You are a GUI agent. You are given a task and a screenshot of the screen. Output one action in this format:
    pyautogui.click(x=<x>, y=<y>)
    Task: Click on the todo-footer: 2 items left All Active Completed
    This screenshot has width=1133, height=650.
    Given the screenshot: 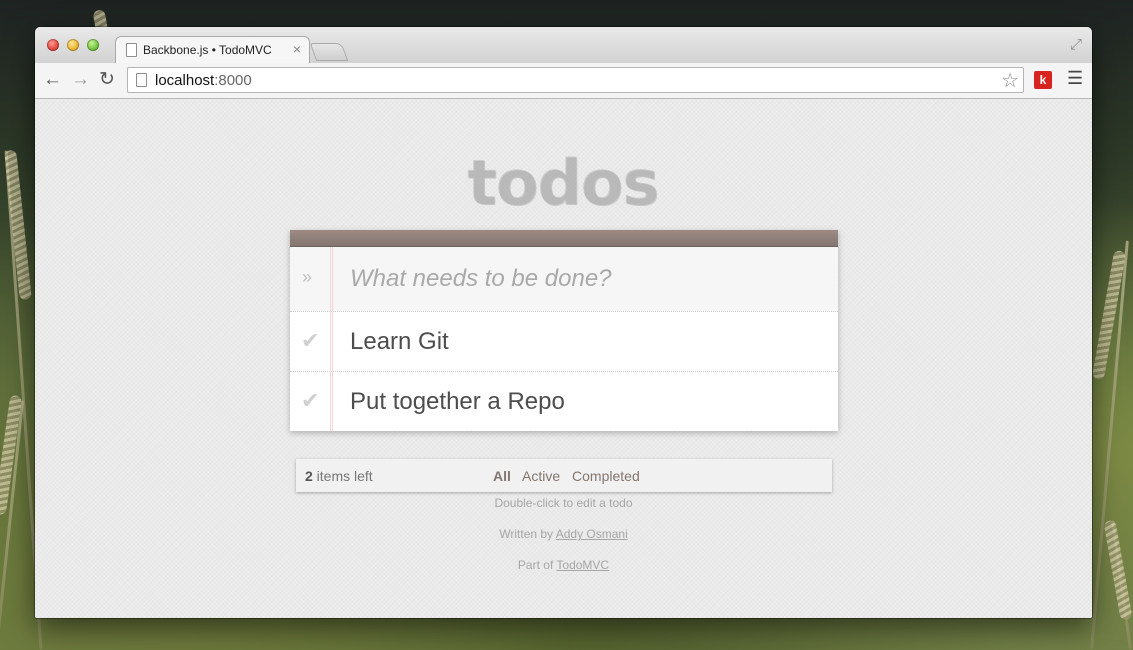 What is the action you would take?
    pyautogui.click(x=564, y=475)
    